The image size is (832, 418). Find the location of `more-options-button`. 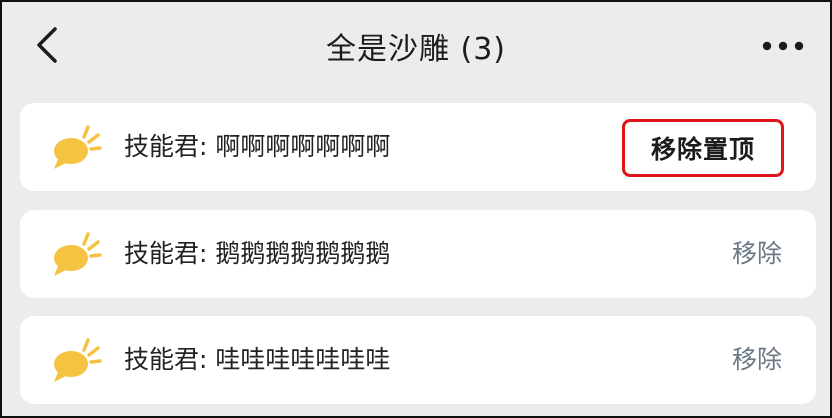

more-options-button is located at coordinates (783, 46).